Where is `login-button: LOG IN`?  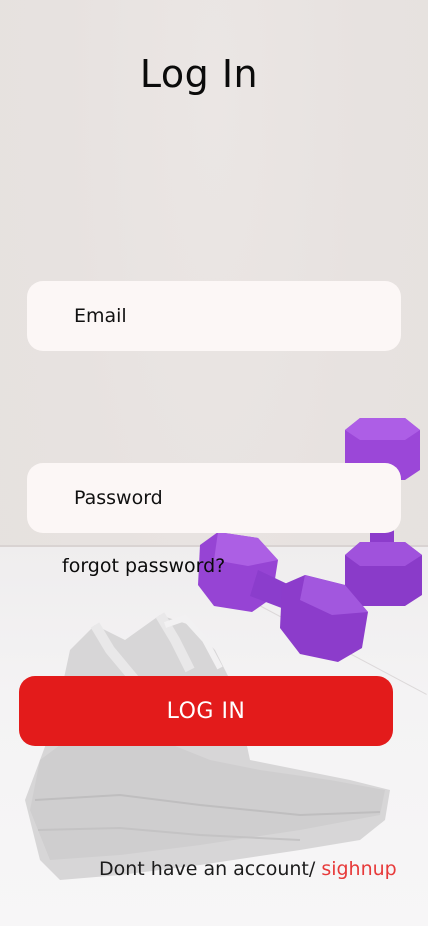 login-button: LOG IN is located at coordinates (206, 711).